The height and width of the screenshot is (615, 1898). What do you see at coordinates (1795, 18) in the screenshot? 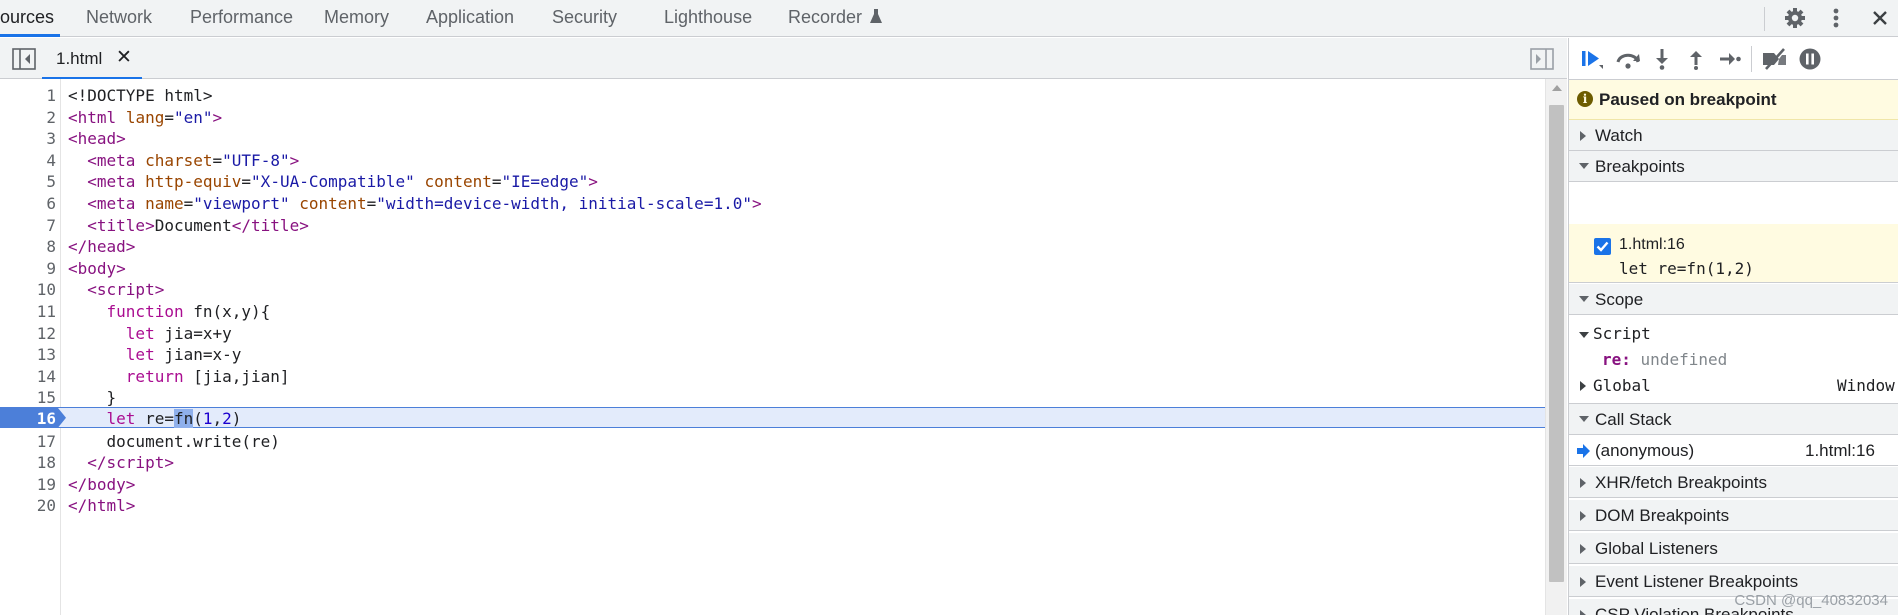
I see `gear-icon` at bounding box center [1795, 18].